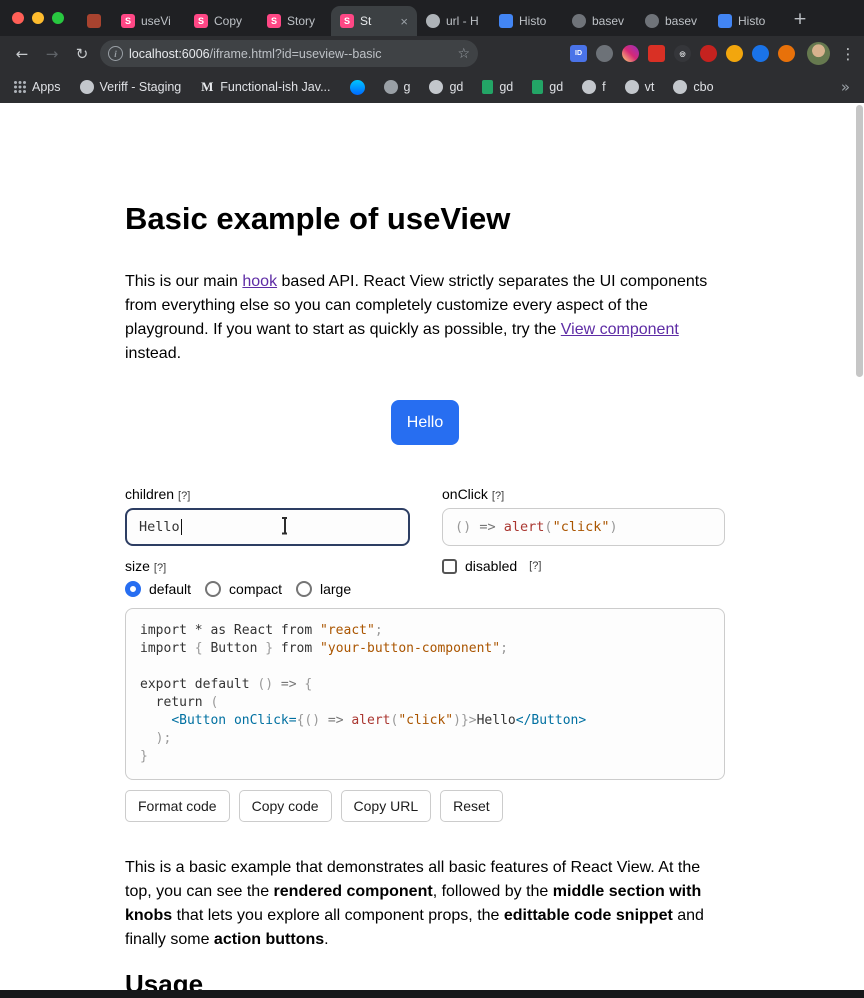 This screenshot has height=998, width=864. Describe the element at coordinates (374, 21) in the screenshot. I see `browser-tab: S St ×` at that location.